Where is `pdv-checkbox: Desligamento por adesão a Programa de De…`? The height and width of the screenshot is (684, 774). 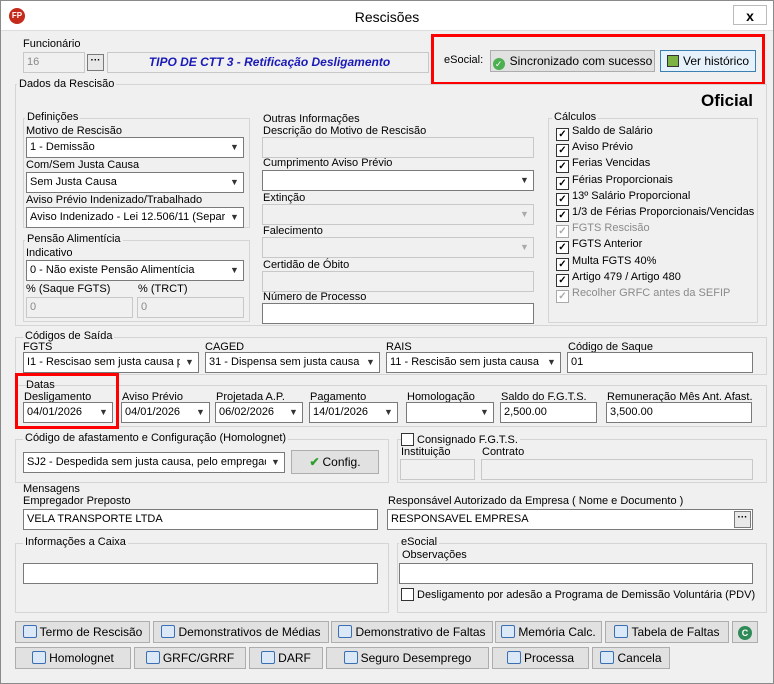
pdv-checkbox: Desligamento por adesão a Programa de De… is located at coordinates (578, 594).